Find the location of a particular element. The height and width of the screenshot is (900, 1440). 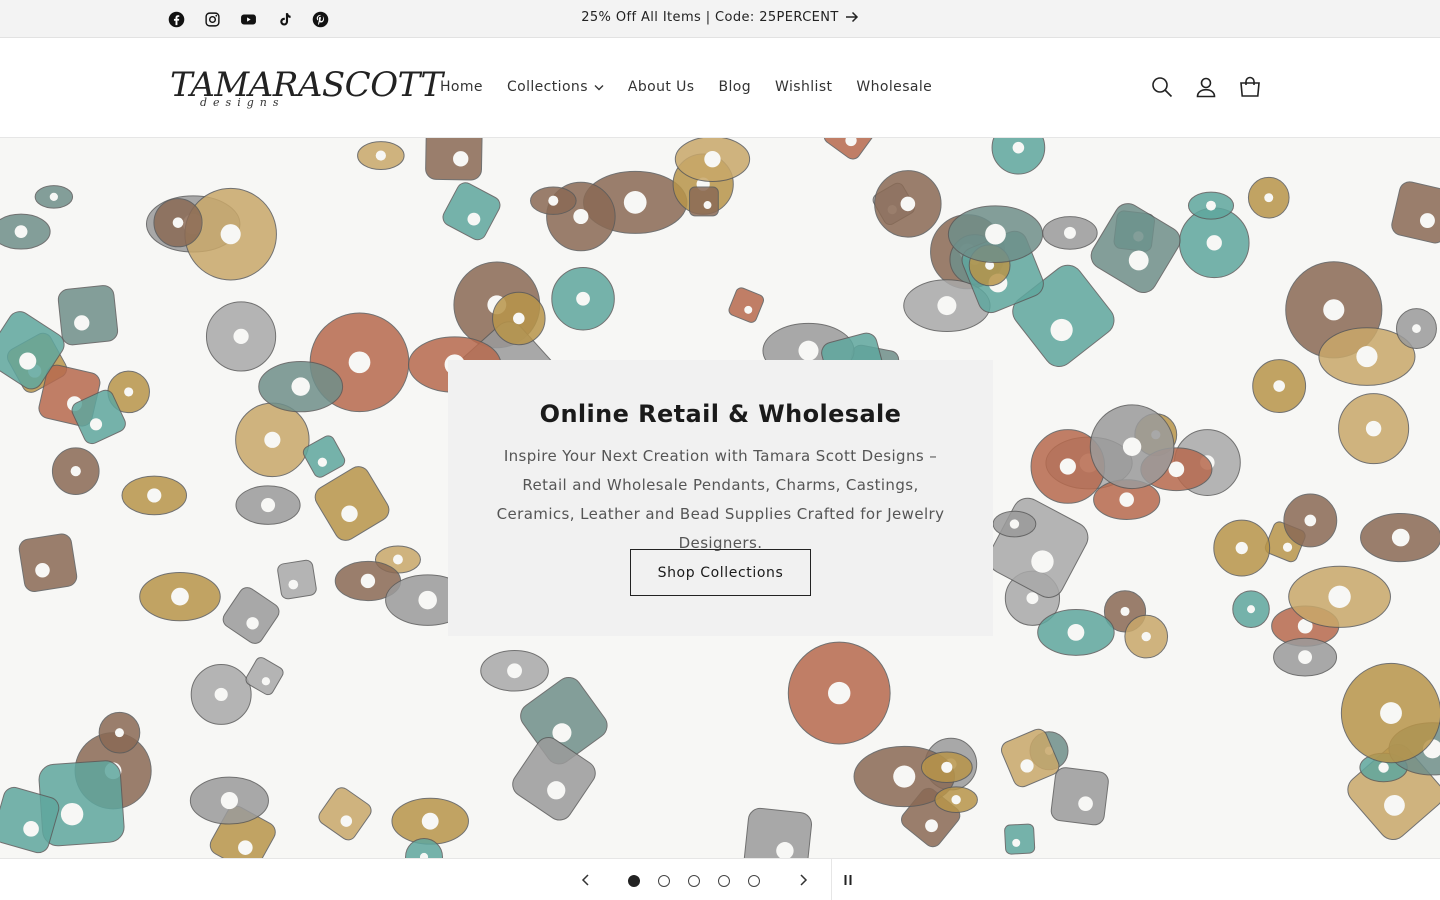

nav-collections: Collections is located at coordinates (555, 87).